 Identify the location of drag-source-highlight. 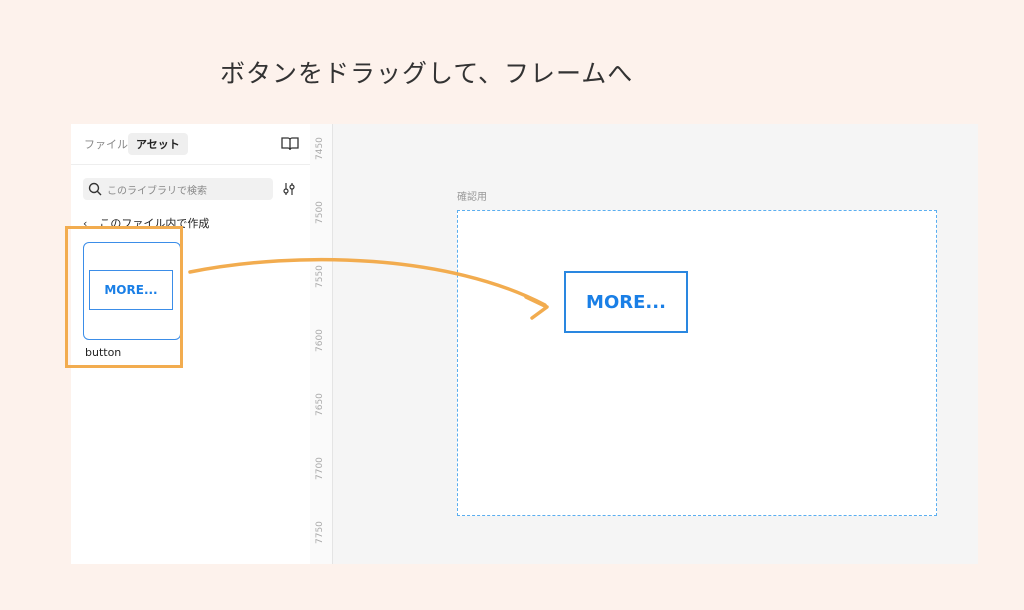
(124, 297).